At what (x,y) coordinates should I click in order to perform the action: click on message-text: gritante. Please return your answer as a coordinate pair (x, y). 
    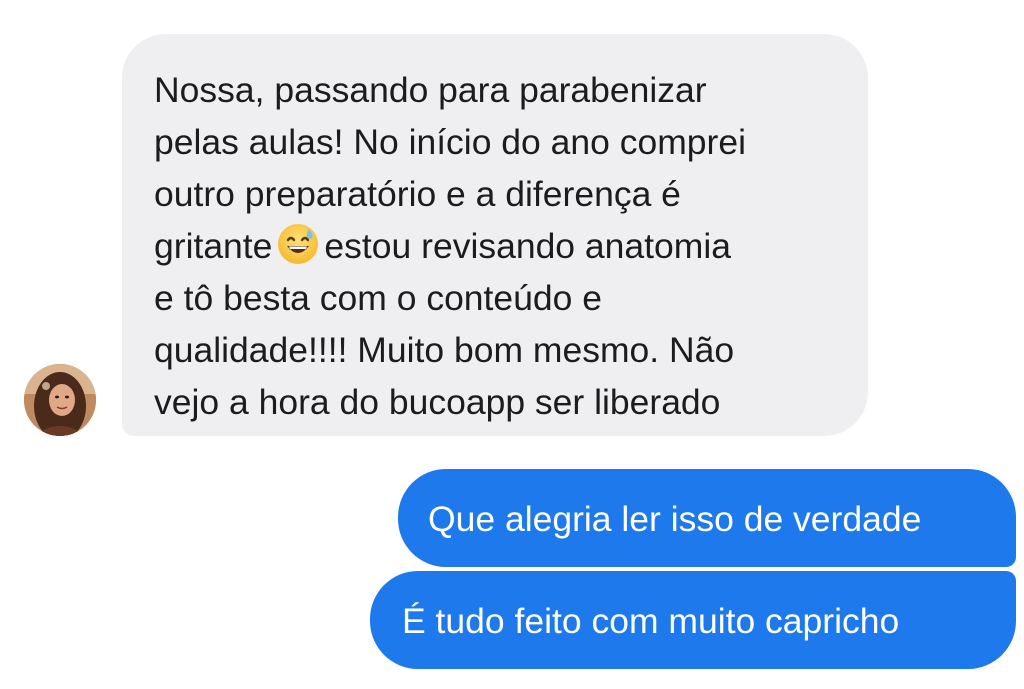
    Looking at the image, I should click on (213, 246).